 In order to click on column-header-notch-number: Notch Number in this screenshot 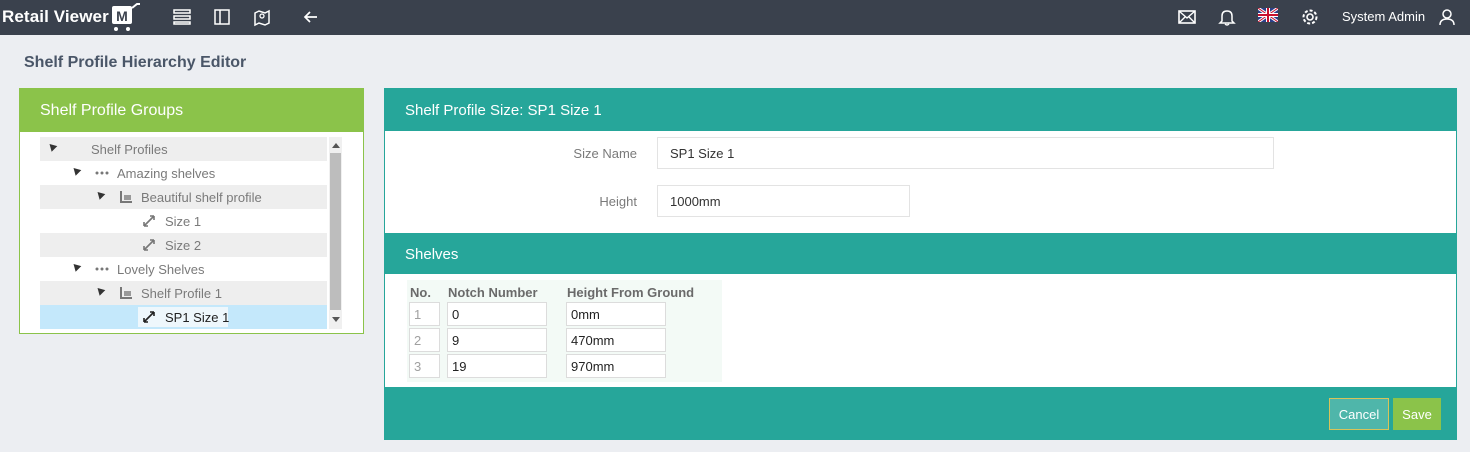, I will do `click(493, 292)`.